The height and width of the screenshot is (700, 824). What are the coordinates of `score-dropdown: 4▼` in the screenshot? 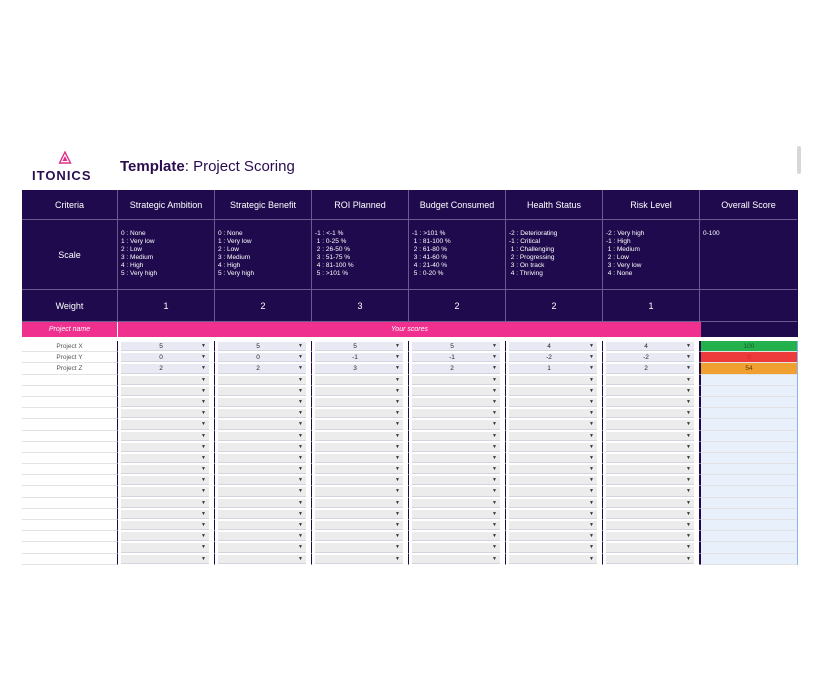 It's located at (651, 346).